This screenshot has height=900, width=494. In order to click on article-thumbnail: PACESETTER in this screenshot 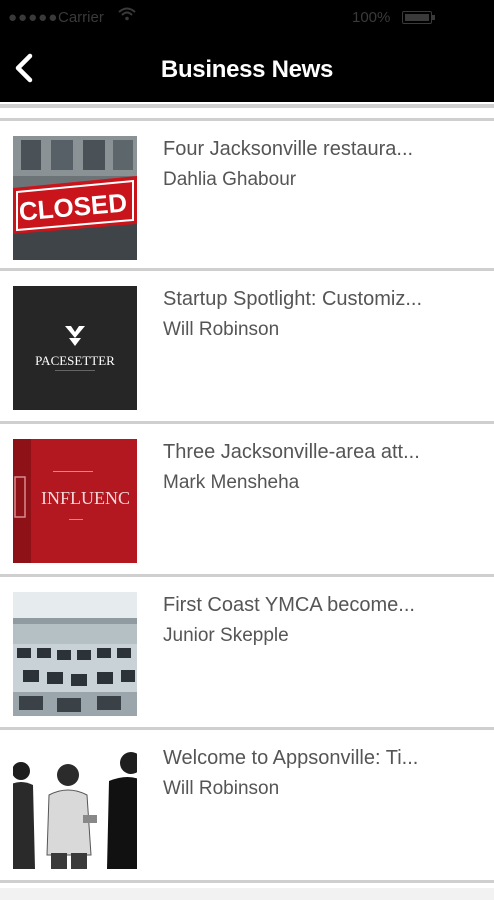, I will do `click(75, 348)`.